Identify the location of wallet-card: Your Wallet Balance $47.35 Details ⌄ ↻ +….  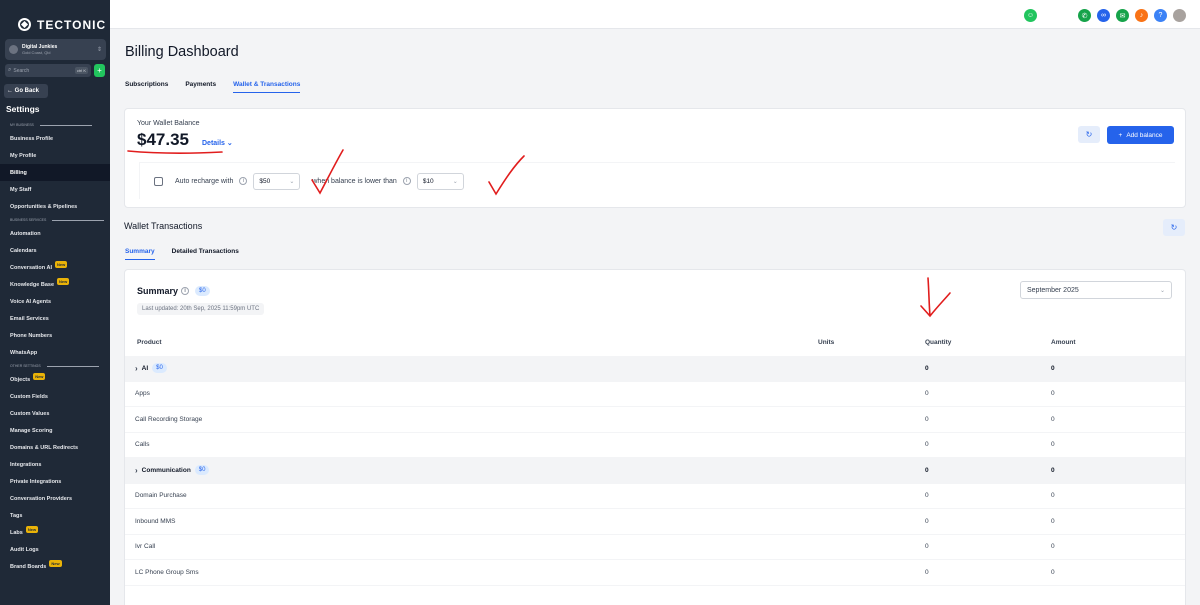
(655, 158).